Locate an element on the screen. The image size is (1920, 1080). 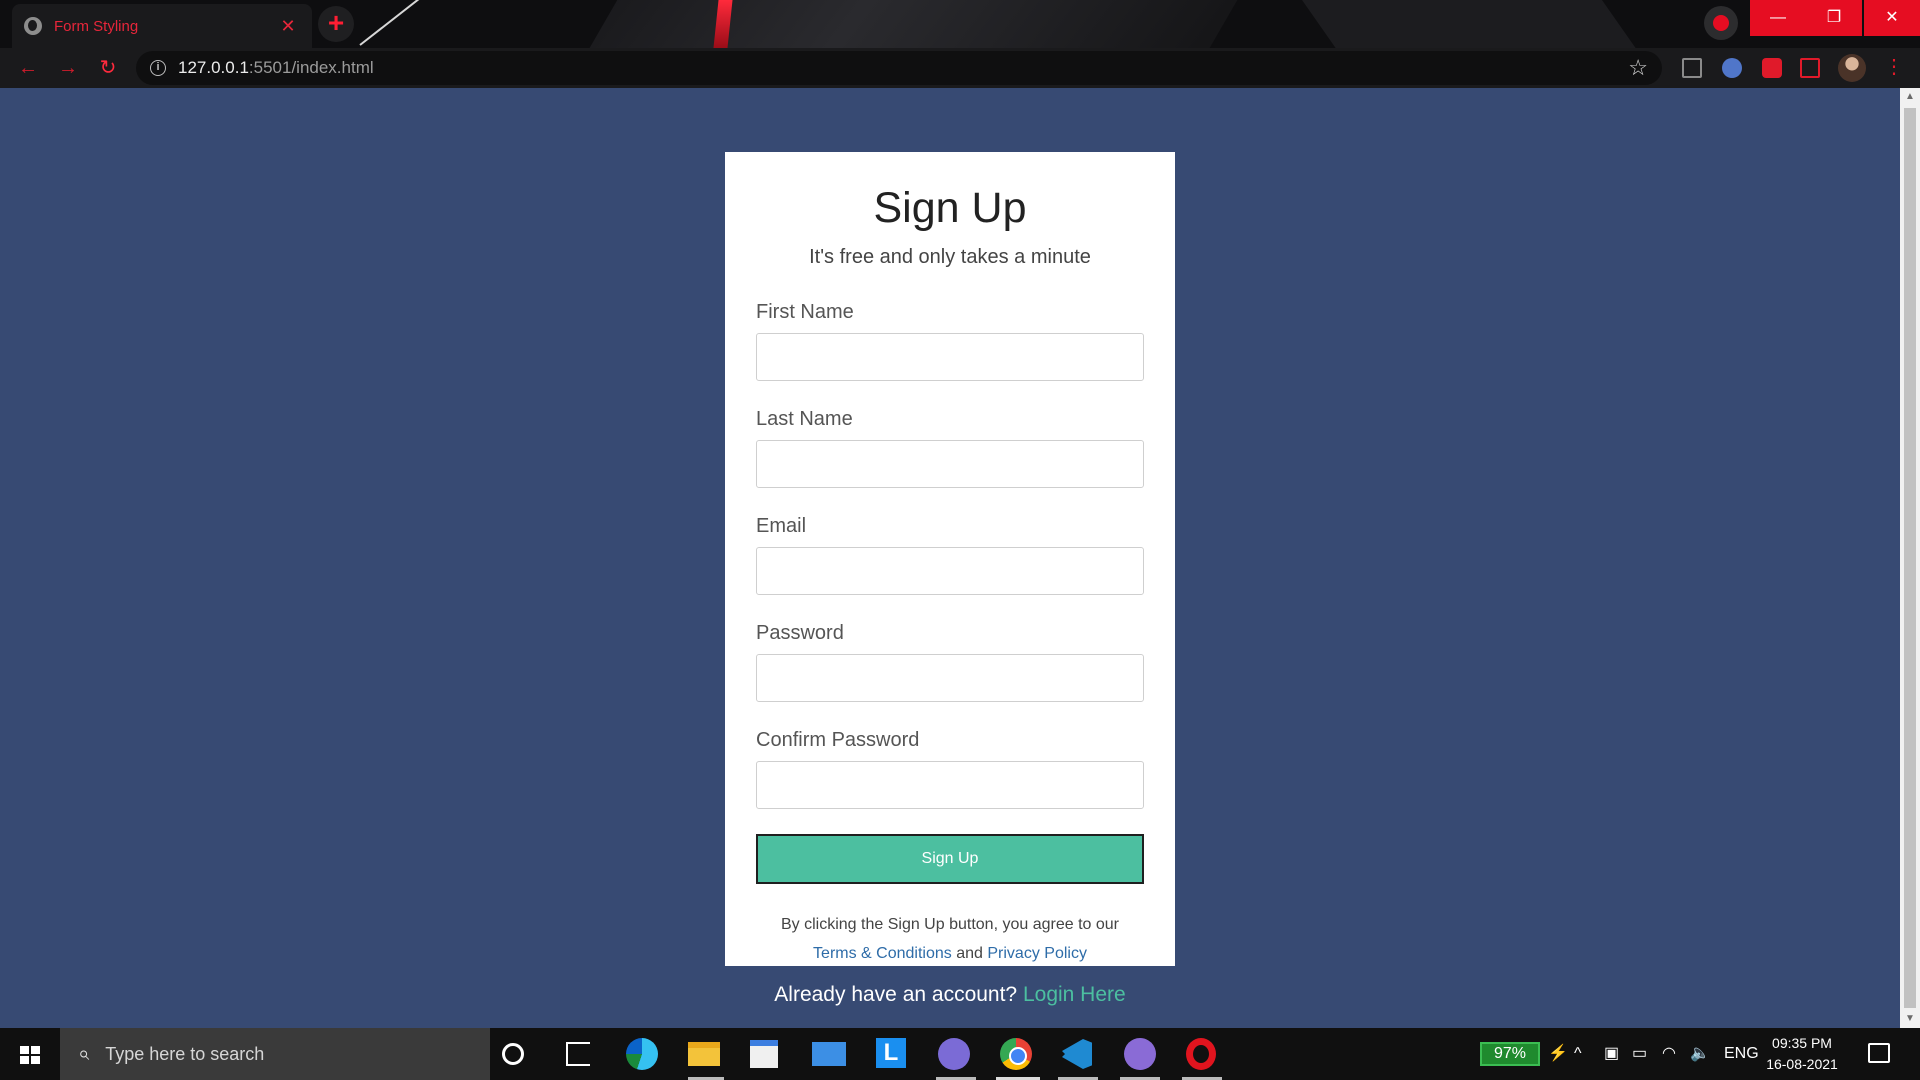
minimize-button: — is located at coordinates (1778, 18).